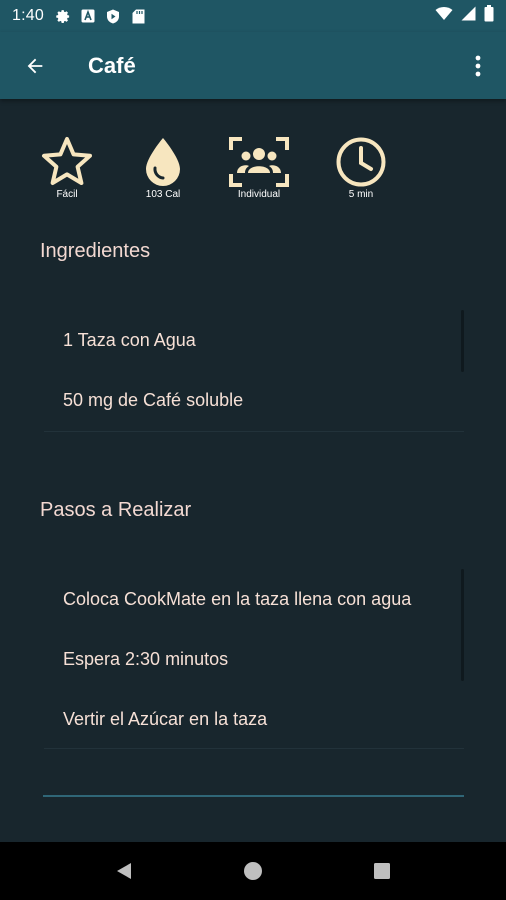  I want to click on list-item: 50 mg de Café soluble, so click(153, 399).